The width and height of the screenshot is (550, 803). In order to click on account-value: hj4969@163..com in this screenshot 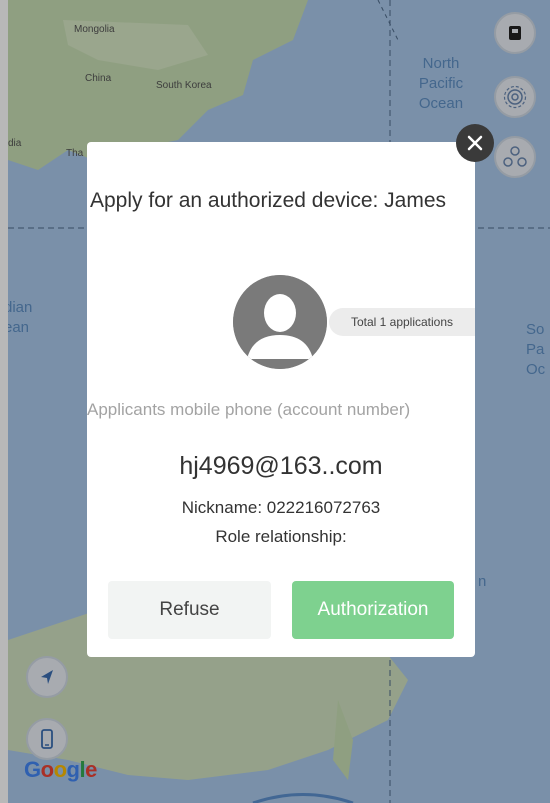, I will do `click(281, 466)`.